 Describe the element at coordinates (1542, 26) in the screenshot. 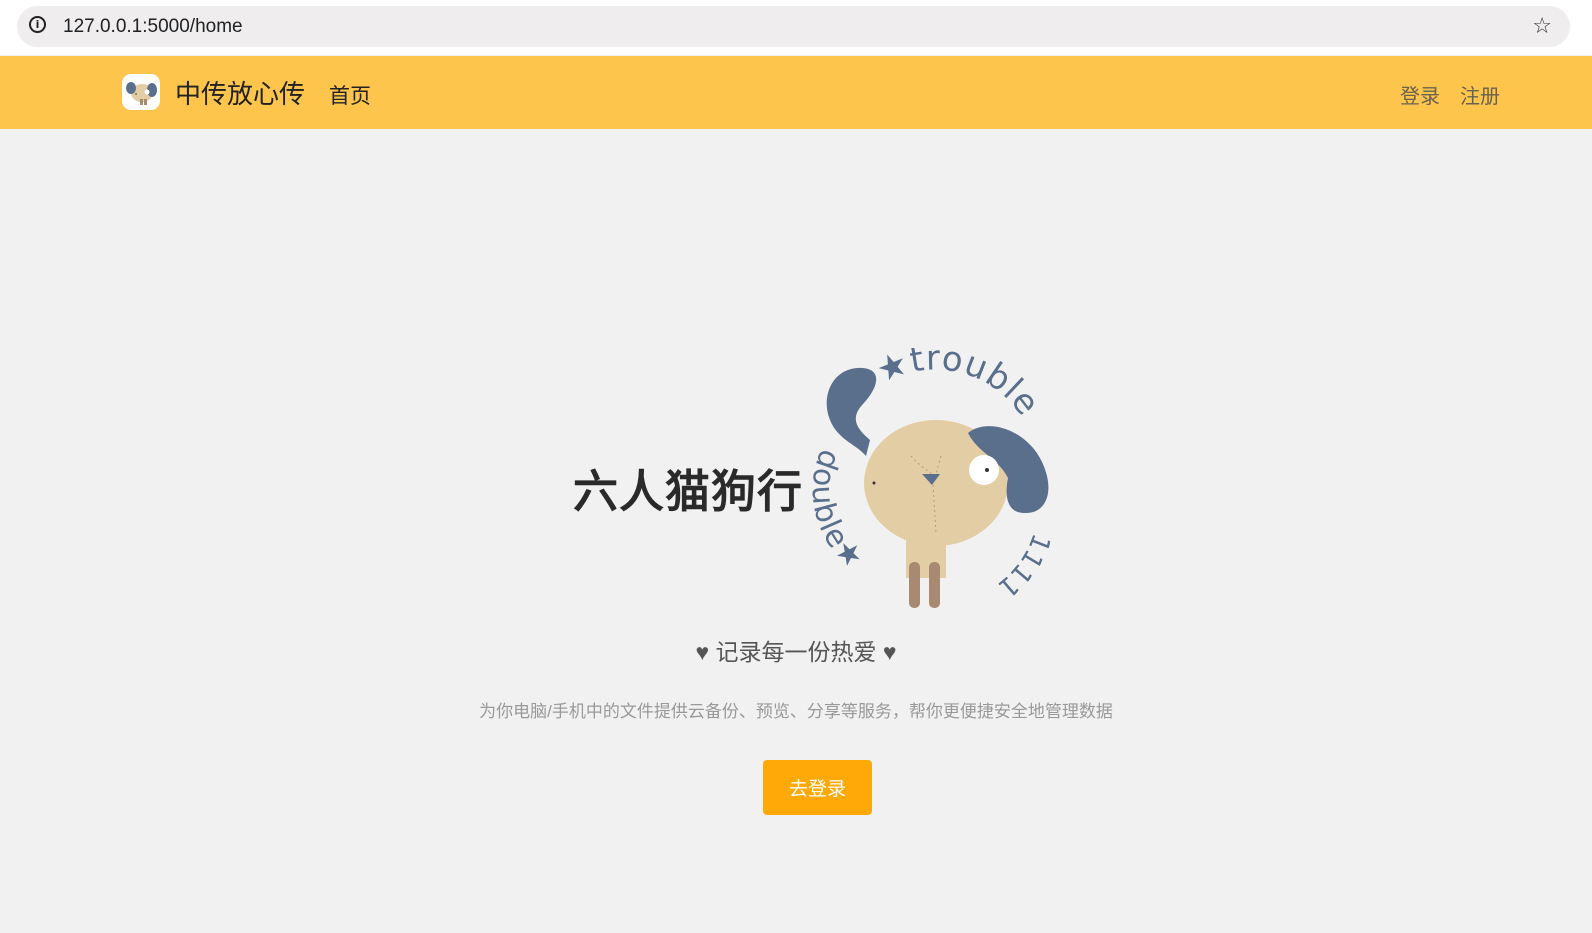

I see `bookmark-star-icon: ☆` at that location.